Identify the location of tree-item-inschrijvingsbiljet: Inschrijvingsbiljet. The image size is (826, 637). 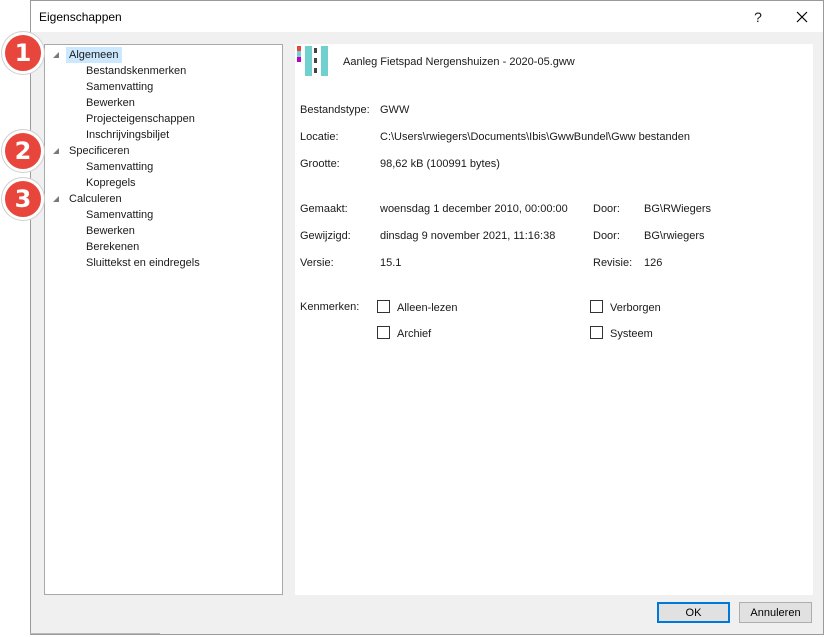
(127, 135).